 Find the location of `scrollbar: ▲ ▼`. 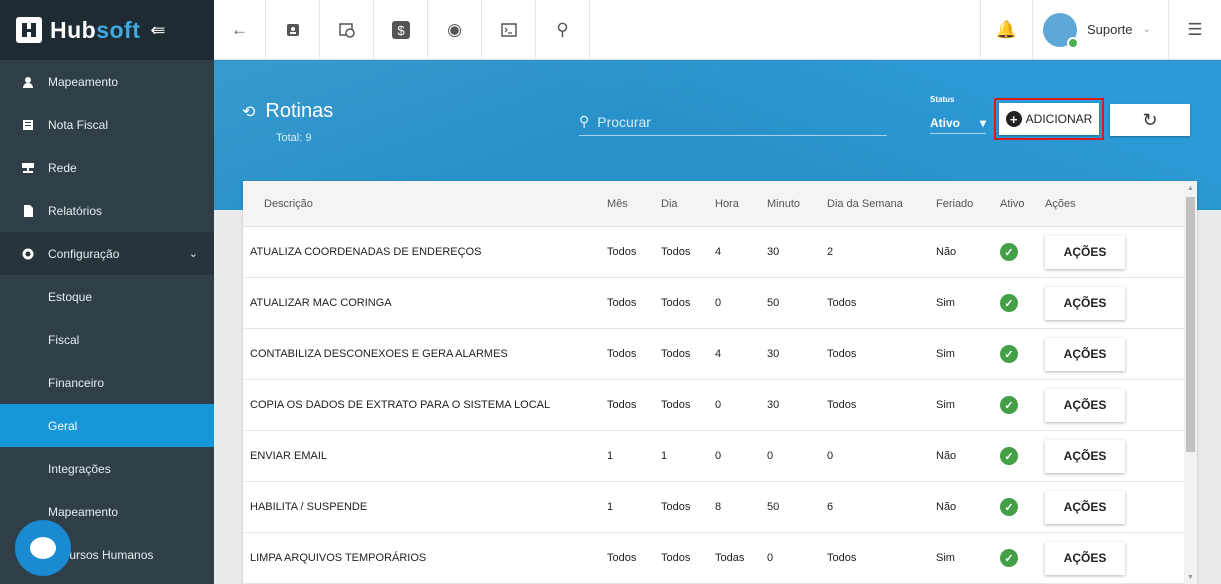

scrollbar: ▲ ▼ is located at coordinates (1190, 382).